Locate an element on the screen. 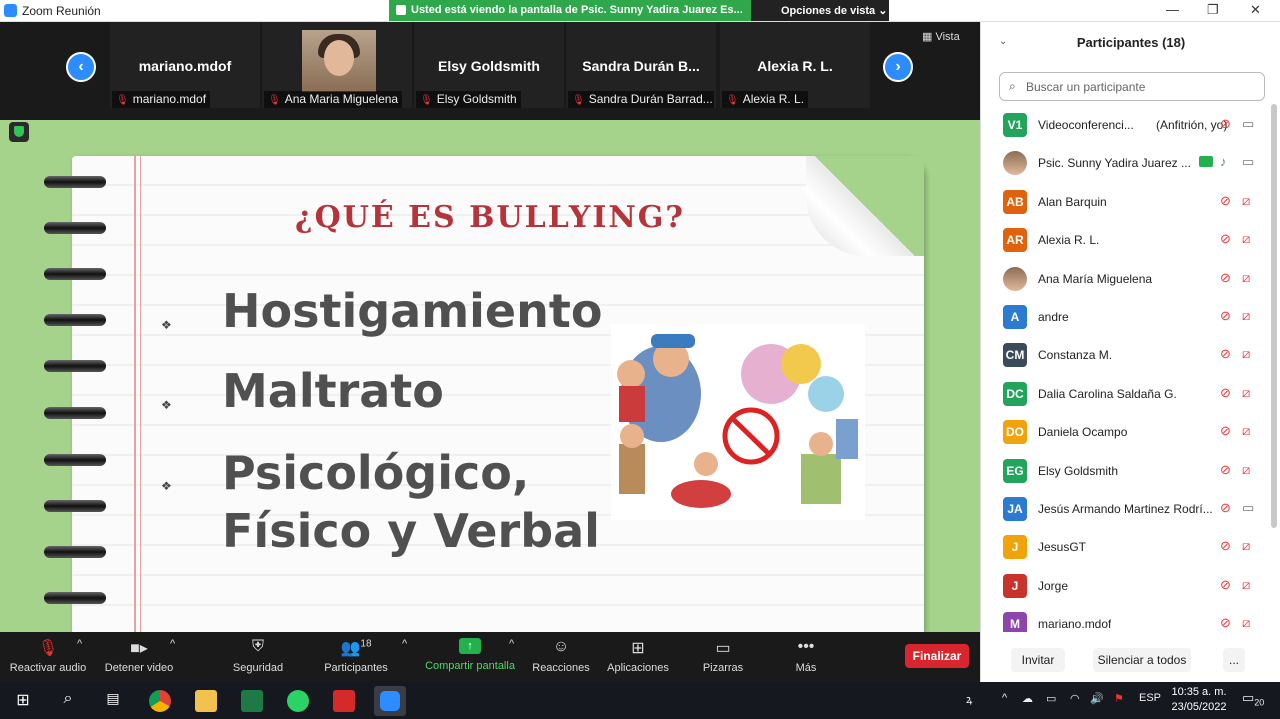  video-tile: Elsy Goldsmith 🎙 Elsy Goldsmith is located at coordinates (489, 65).